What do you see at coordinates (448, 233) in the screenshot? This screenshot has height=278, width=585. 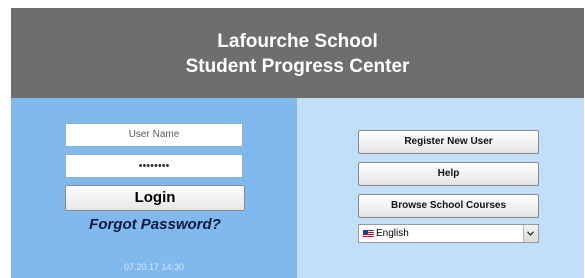 I see `language-select: English` at bounding box center [448, 233].